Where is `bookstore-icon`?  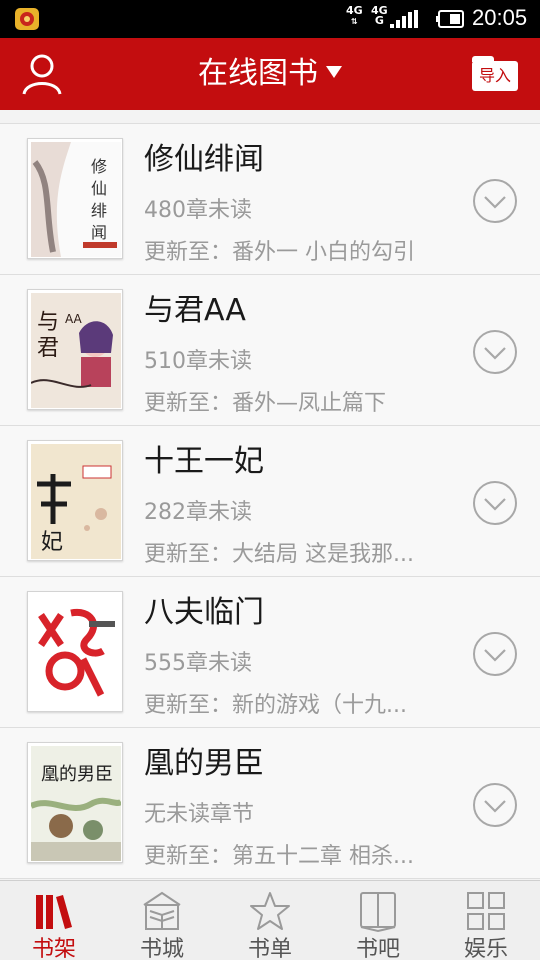
bookstore-icon is located at coordinates (162, 910).